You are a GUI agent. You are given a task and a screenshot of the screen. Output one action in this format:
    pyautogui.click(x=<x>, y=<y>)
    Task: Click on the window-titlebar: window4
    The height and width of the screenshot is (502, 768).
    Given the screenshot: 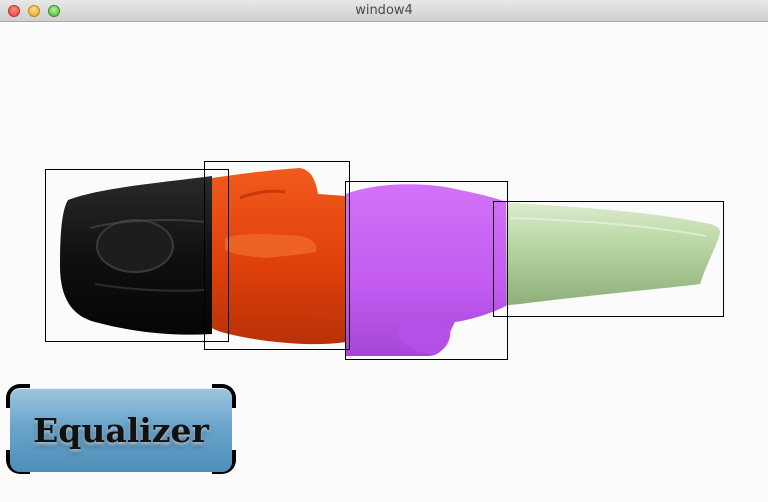 What is the action you would take?
    pyautogui.click(x=384, y=11)
    